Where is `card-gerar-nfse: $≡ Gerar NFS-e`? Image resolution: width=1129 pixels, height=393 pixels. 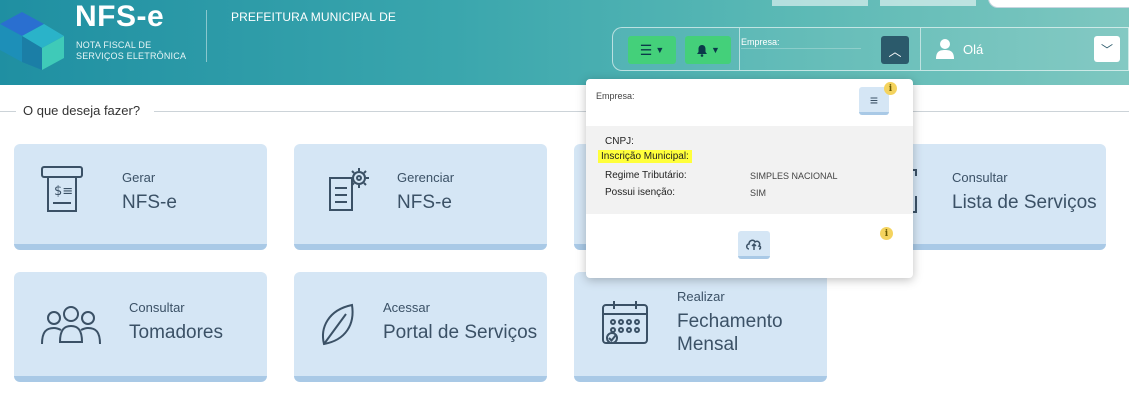 card-gerar-nfse: $≡ Gerar NFS-e is located at coordinates (140, 197).